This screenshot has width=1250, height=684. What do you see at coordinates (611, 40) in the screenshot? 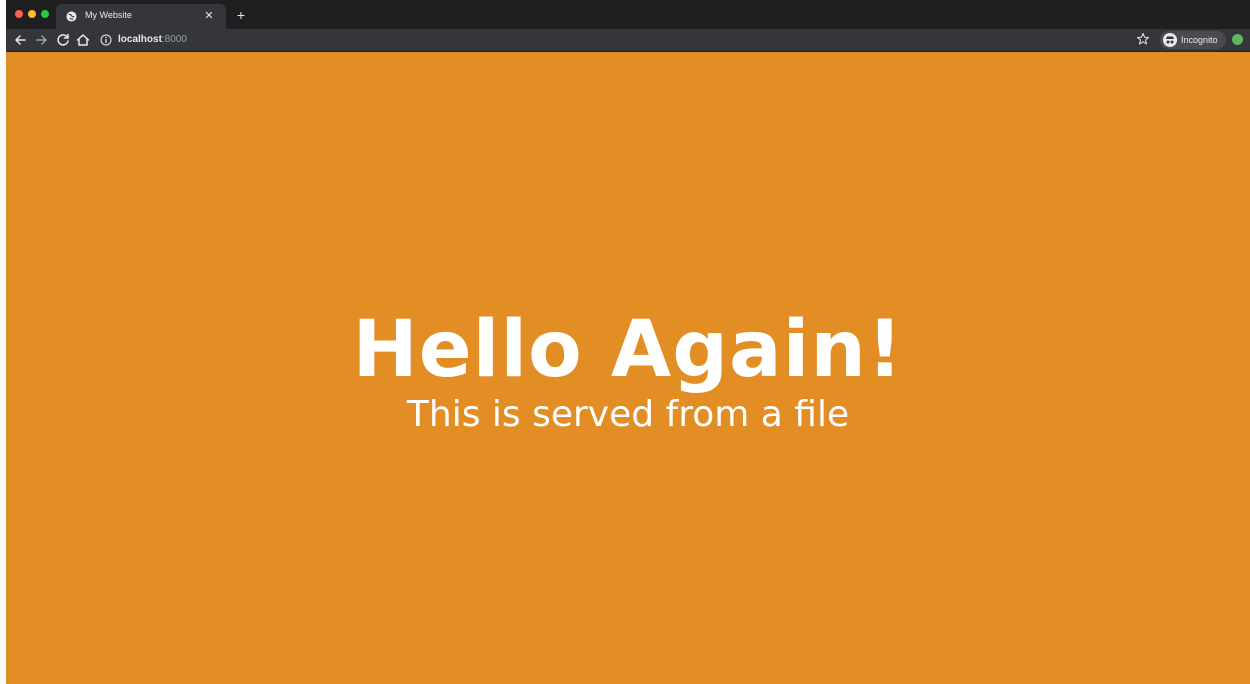
I see `address-bar: localhost:8000` at bounding box center [611, 40].